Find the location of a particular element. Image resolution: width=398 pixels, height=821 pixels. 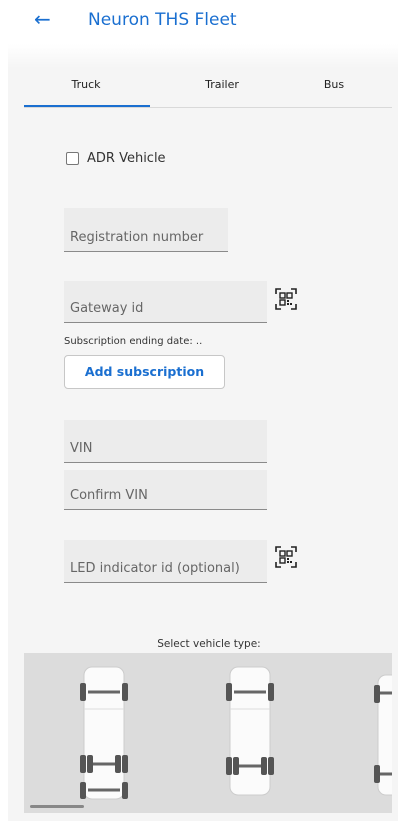

arrow-left-icon: ← is located at coordinates (42, 19).